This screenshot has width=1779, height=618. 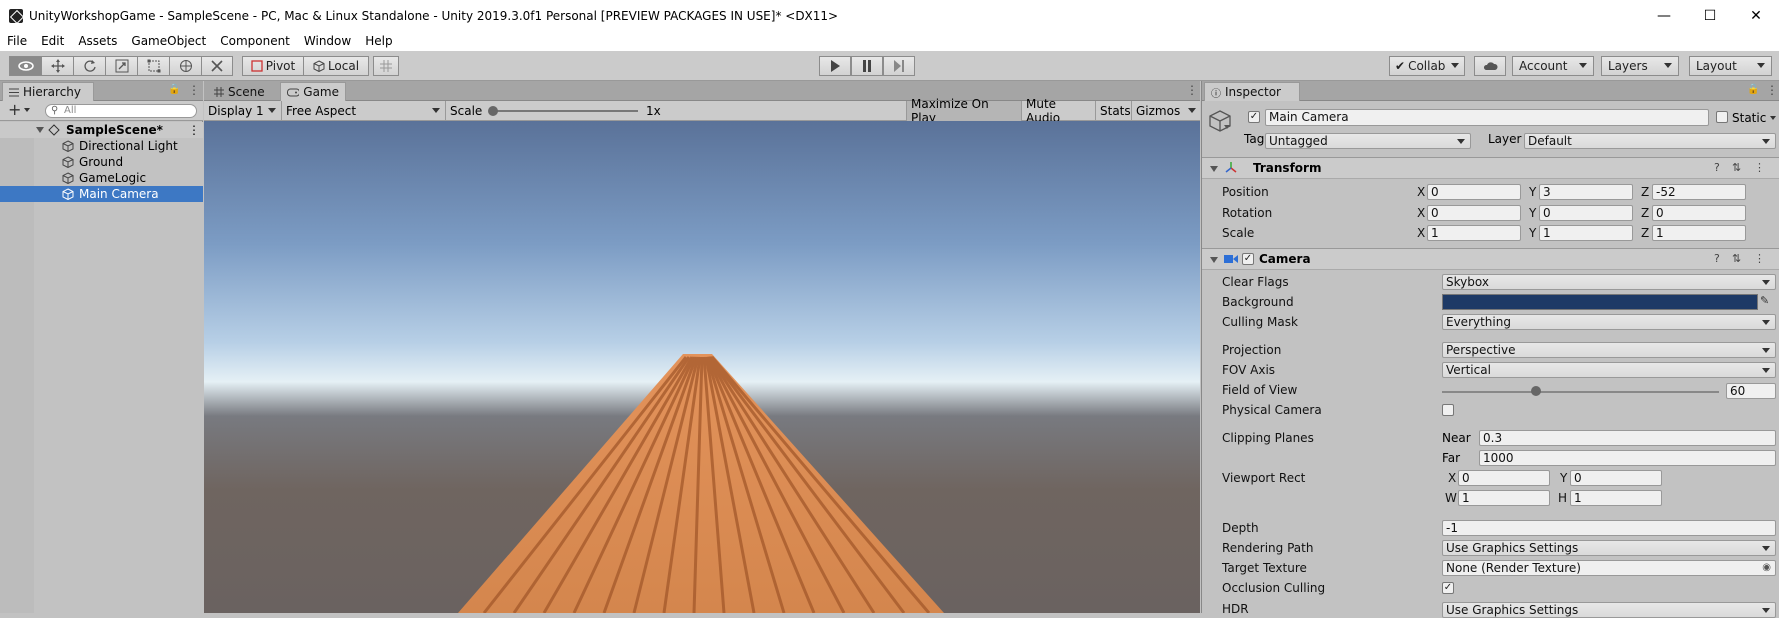 I want to click on hierarchy-item: Directional Light, so click(x=101, y=146).